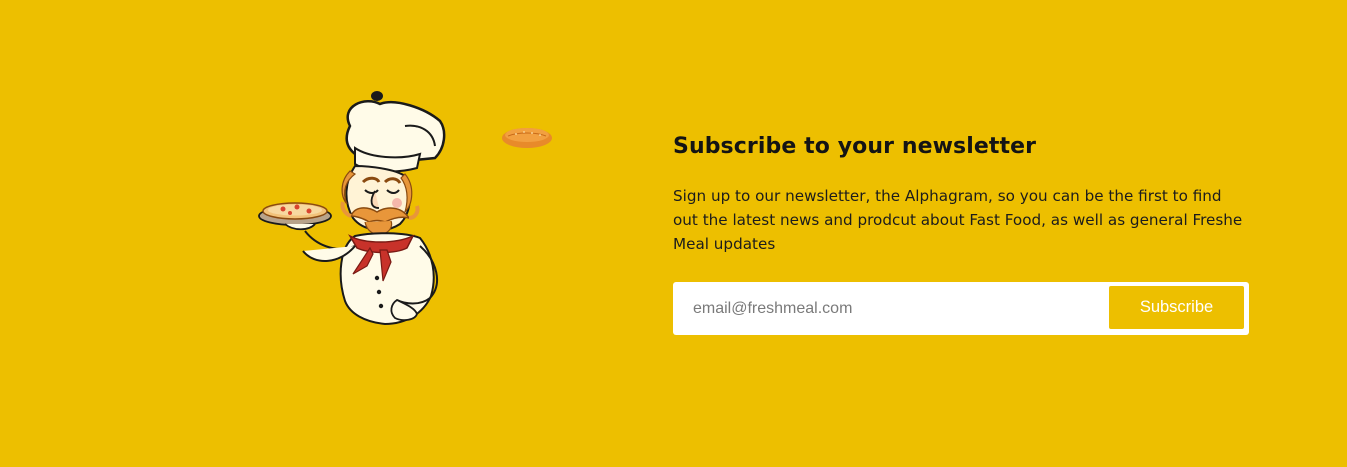 The height and width of the screenshot is (467, 1347). I want to click on subscribe-button: Subscribe, so click(1176, 307).